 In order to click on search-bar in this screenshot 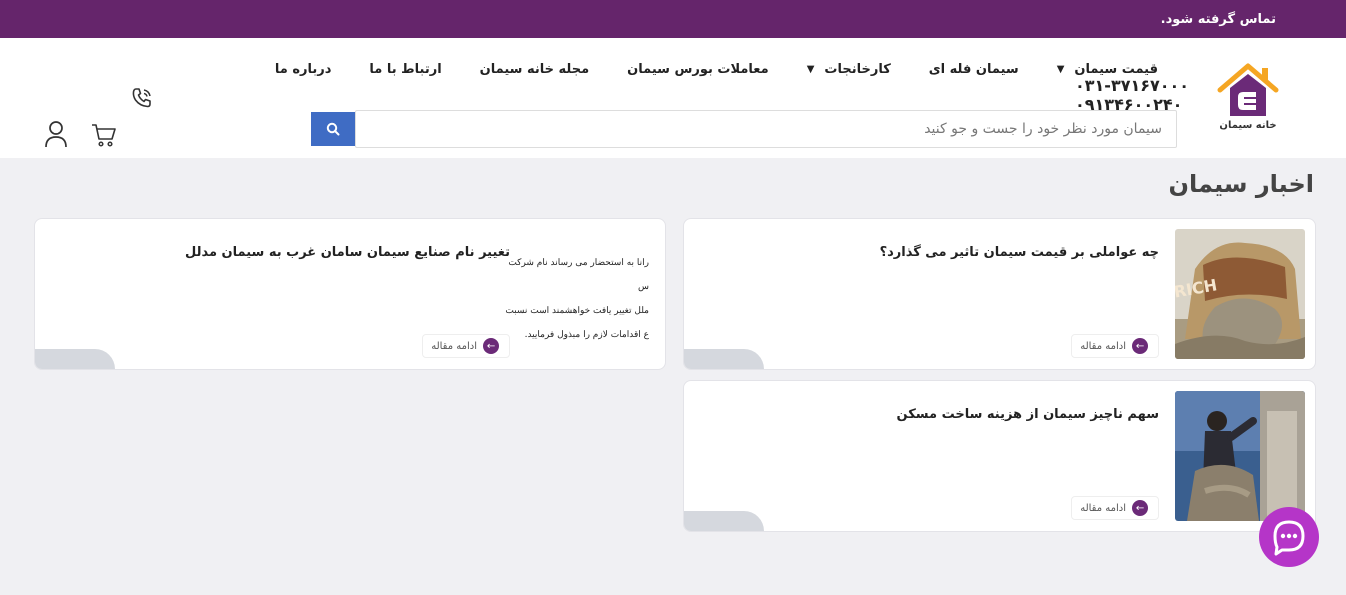, I will do `click(739, 129)`.